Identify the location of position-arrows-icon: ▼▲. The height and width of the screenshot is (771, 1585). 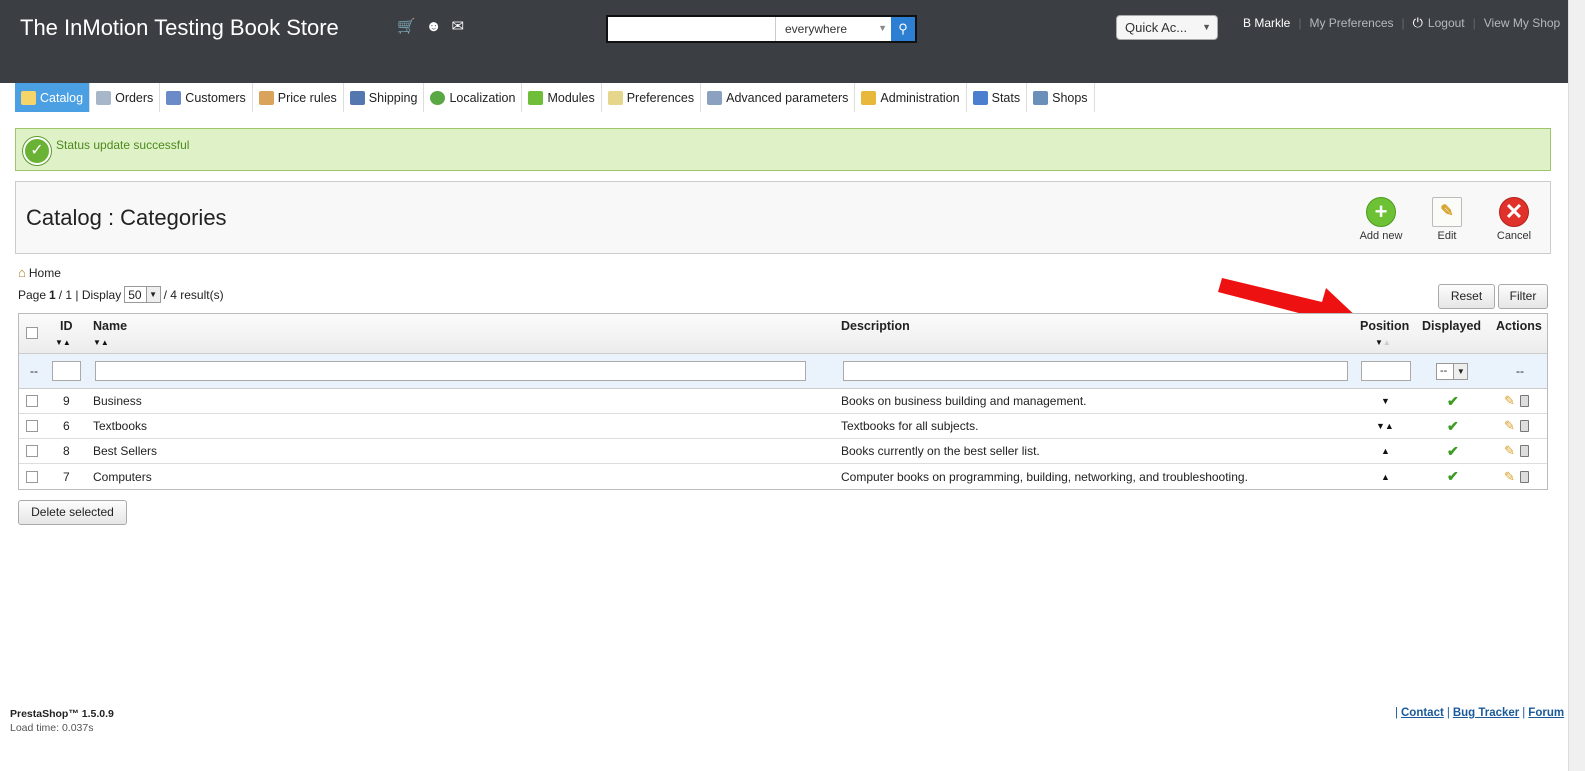
(1385, 426).